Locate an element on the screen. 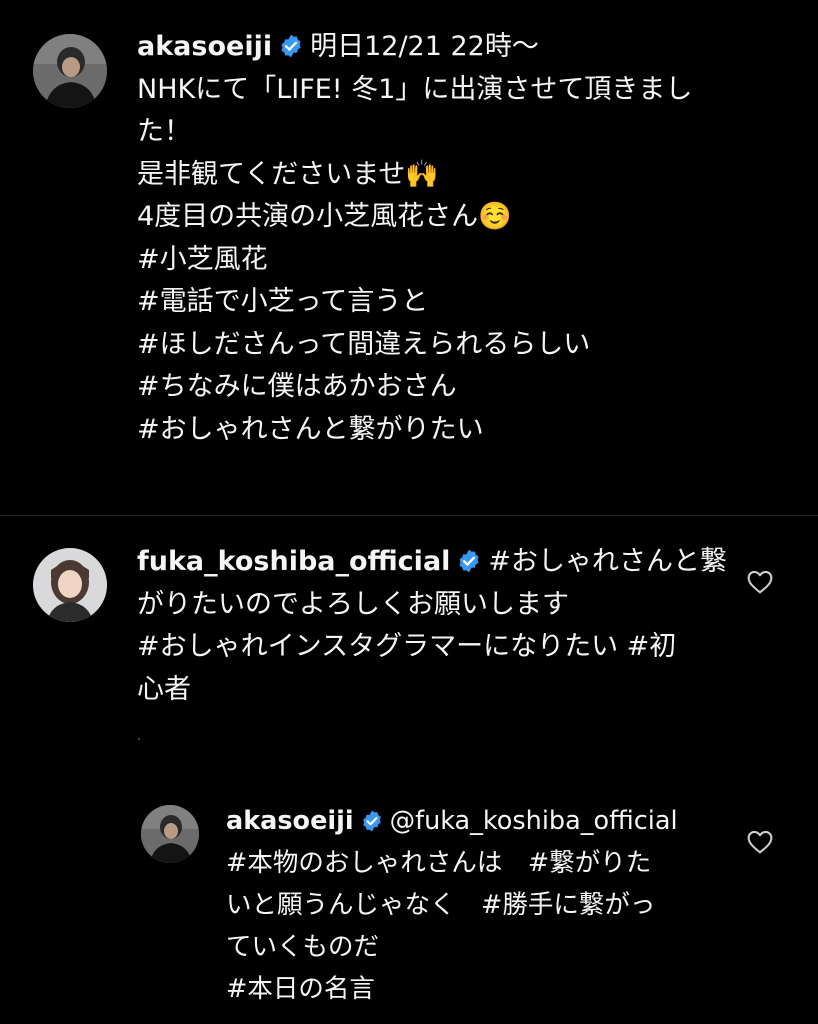 The image size is (818, 1024). reply-username: akasoeiji is located at coordinates (290, 821).